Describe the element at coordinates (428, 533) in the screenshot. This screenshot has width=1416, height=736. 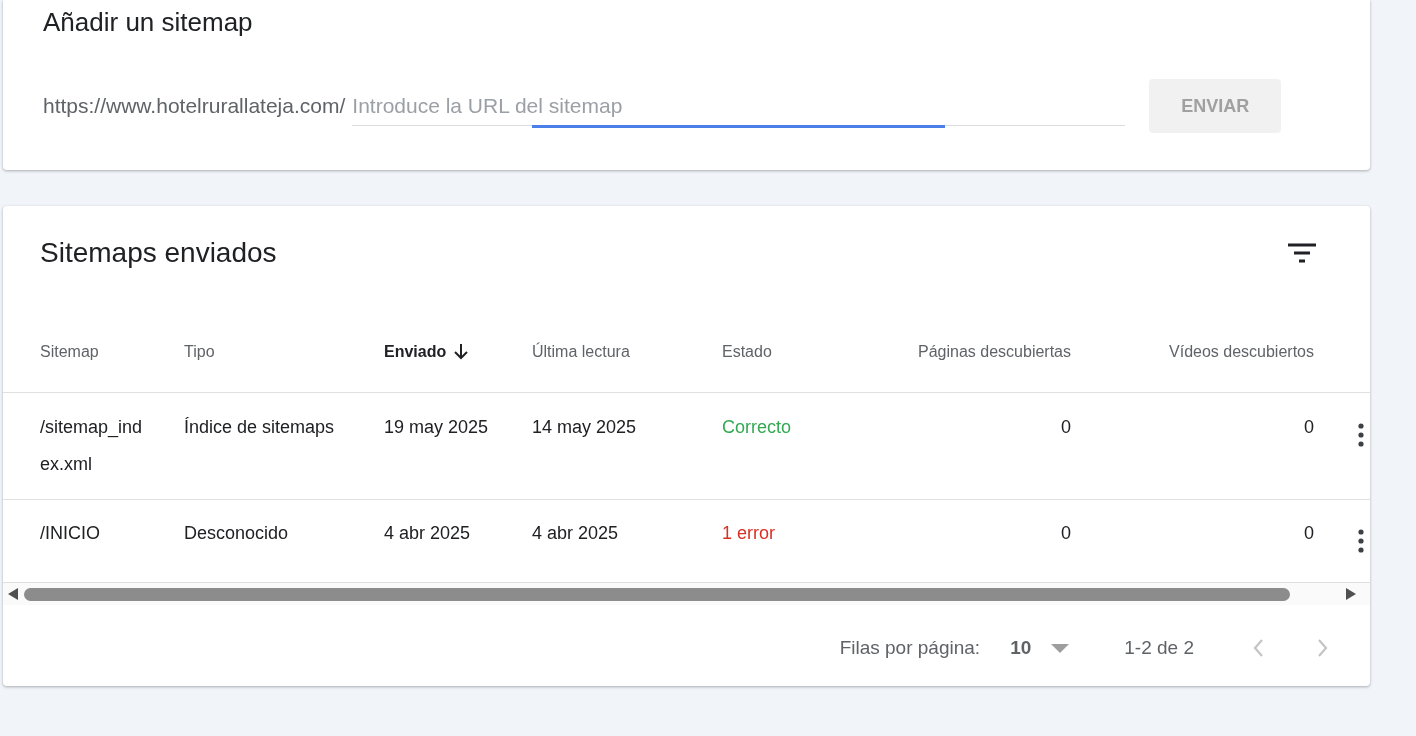
I see `submitted-date: 4 abr 2025` at that location.